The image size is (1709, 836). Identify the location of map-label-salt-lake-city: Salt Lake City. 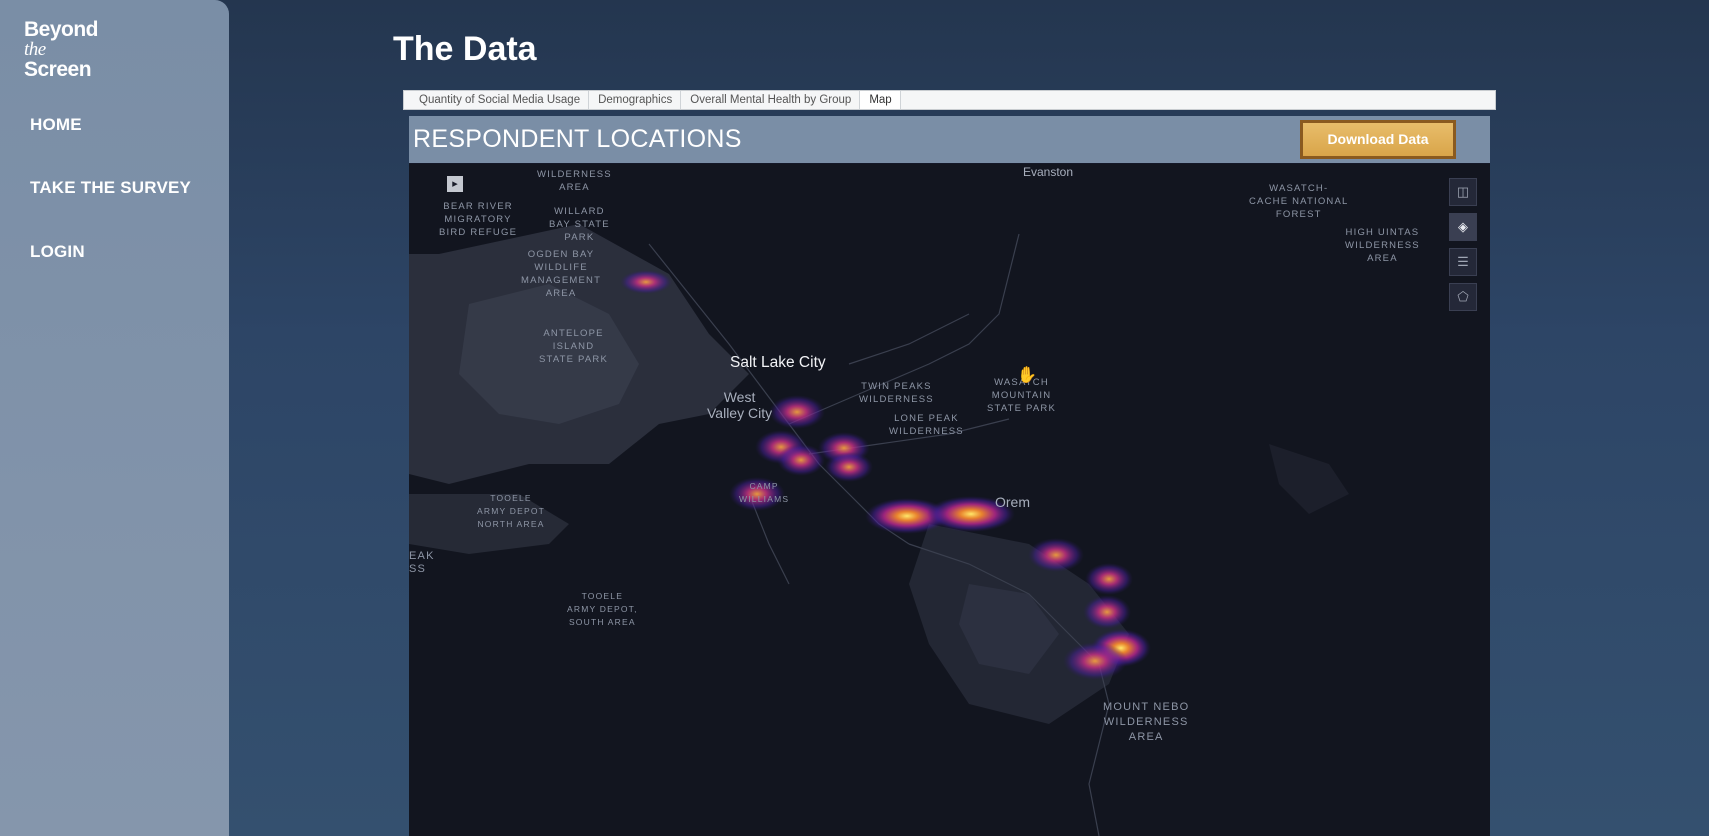
(778, 362).